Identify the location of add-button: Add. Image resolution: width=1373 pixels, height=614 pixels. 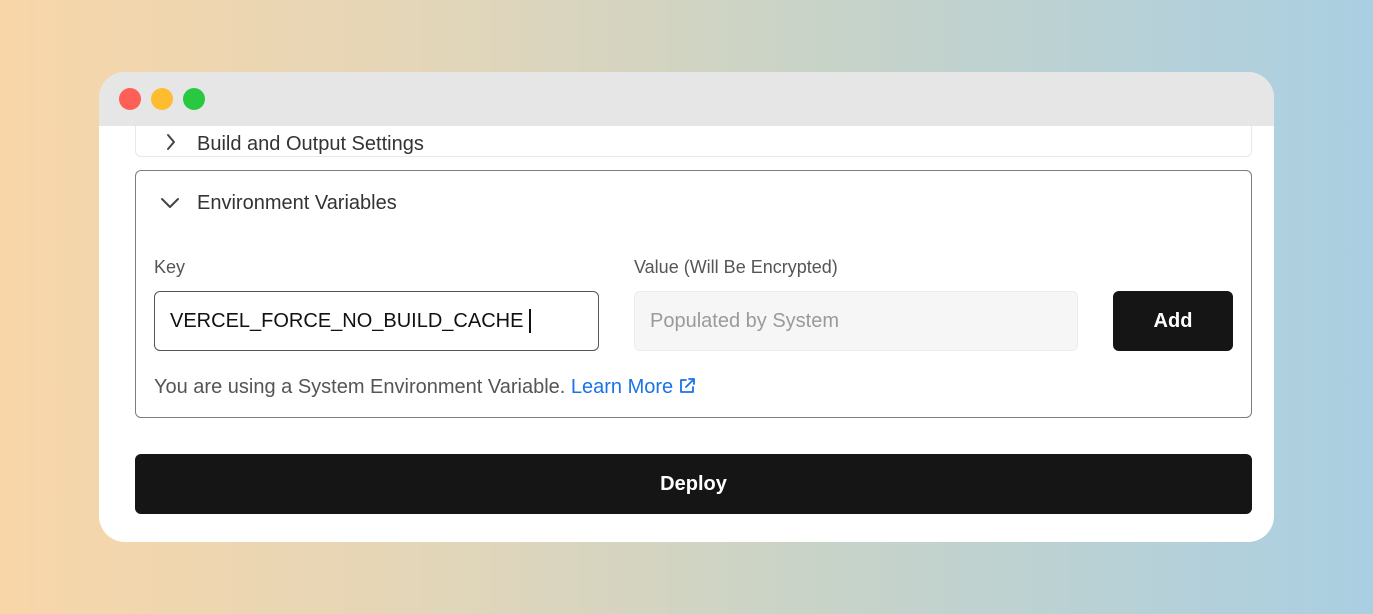
(1173, 321).